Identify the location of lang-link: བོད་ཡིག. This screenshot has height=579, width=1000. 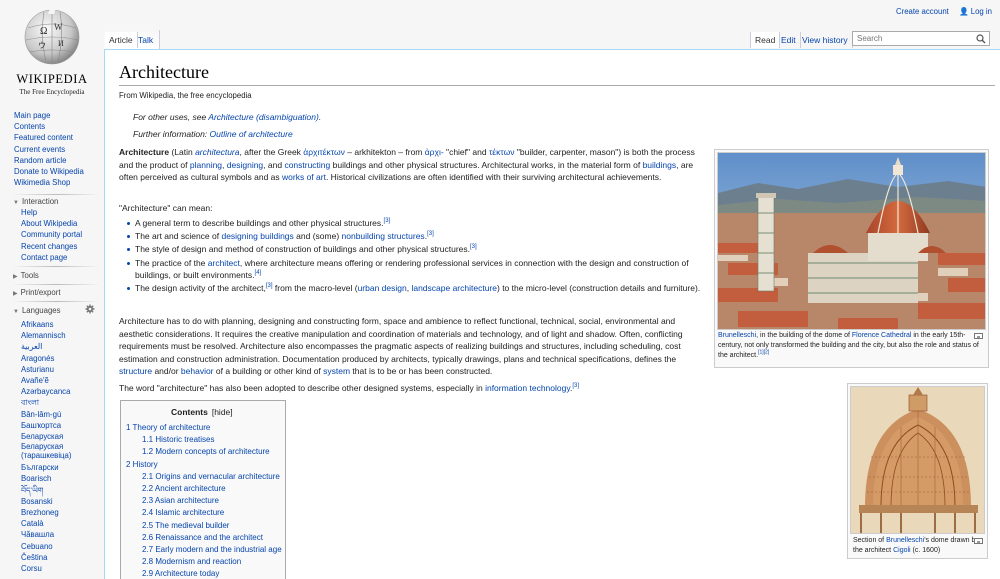
(56, 490).